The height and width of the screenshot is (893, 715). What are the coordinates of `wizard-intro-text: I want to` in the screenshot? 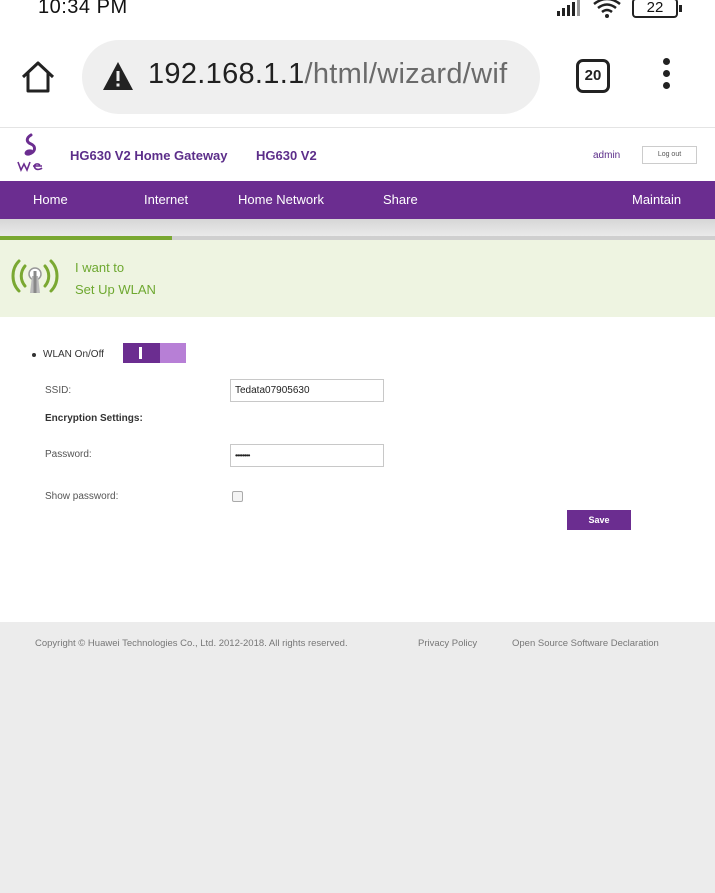 It's located at (100, 267).